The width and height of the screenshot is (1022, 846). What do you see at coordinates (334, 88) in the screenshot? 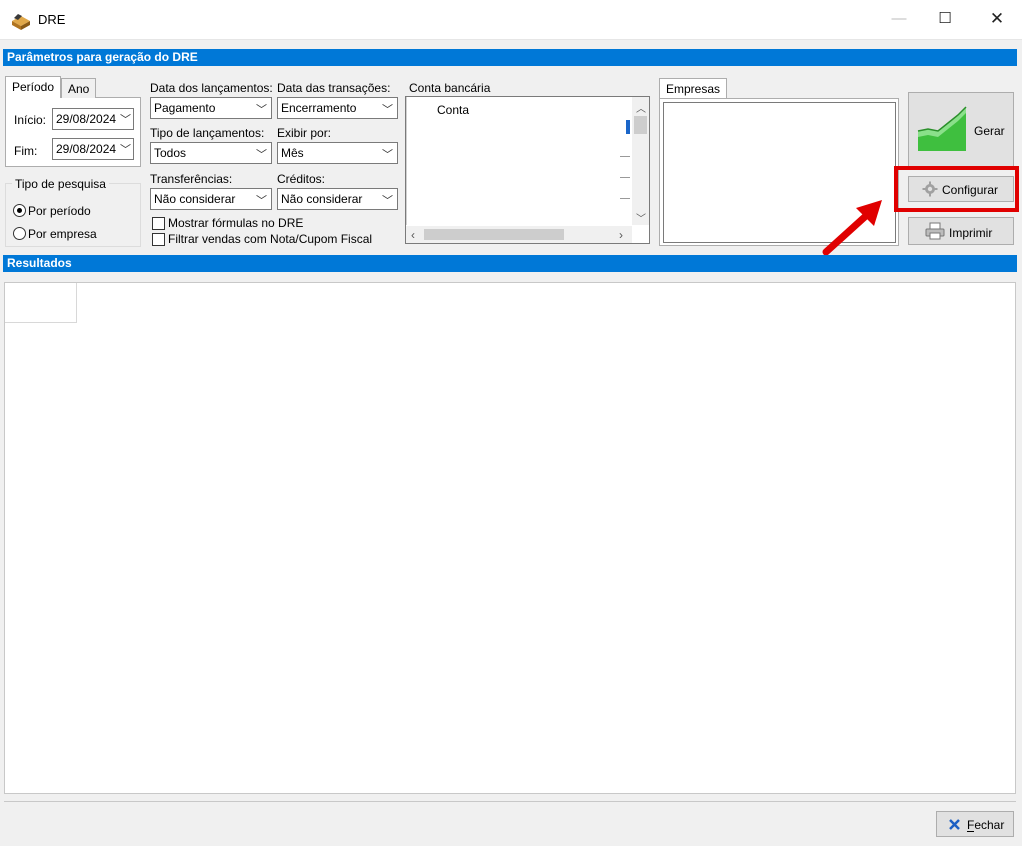
I see `data-transacoes-label: Data das transações:` at bounding box center [334, 88].